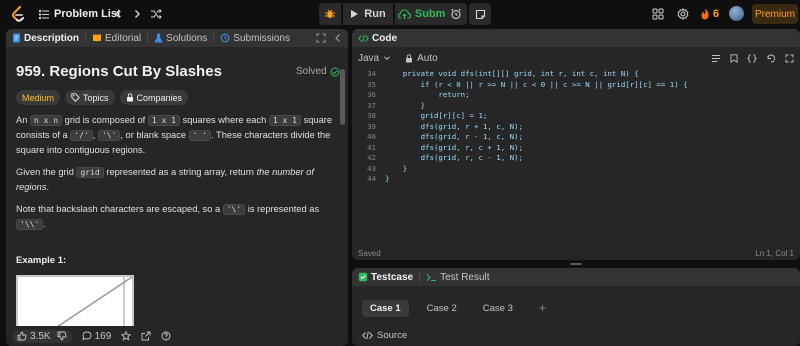  Describe the element at coordinates (431, 277) in the screenshot. I see `terminal-icon` at that location.